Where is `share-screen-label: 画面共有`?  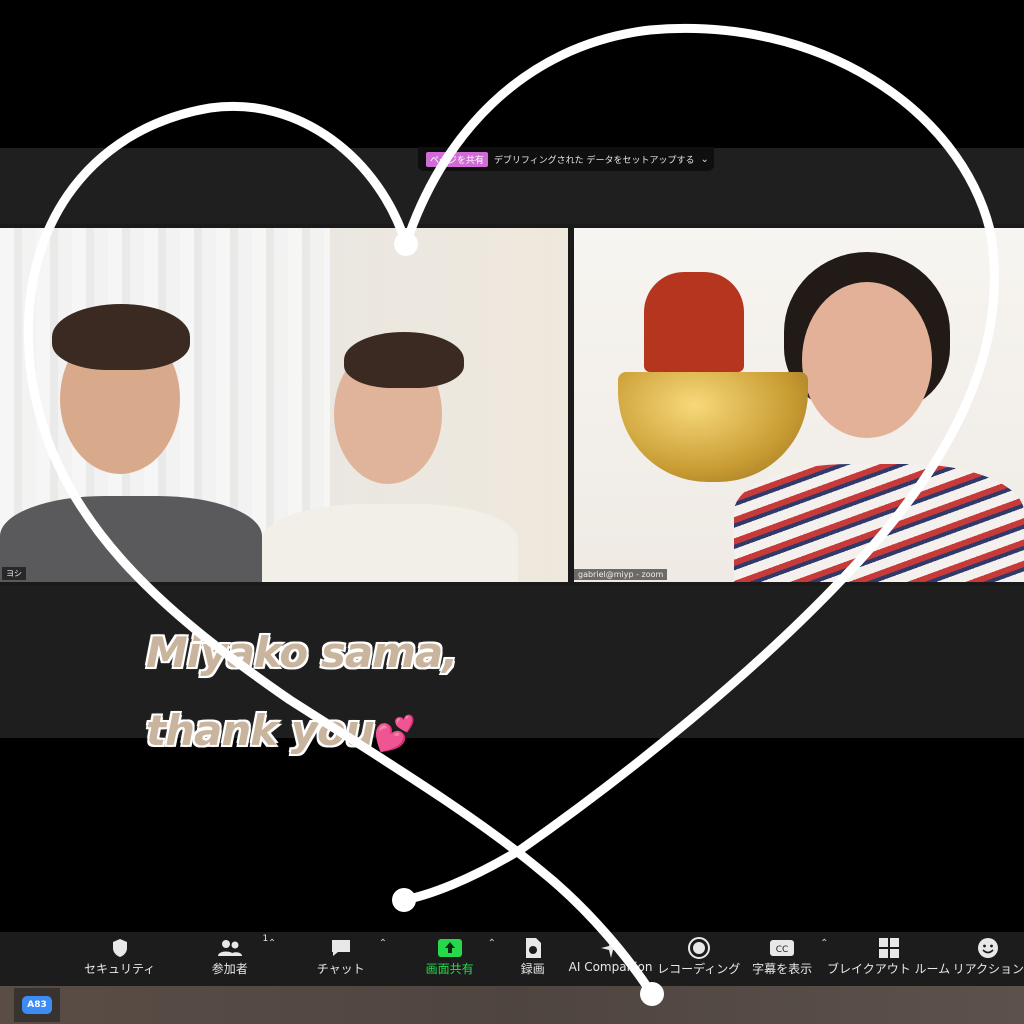
share-screen-label: 画面共有 is located at coordinates (449, 969).